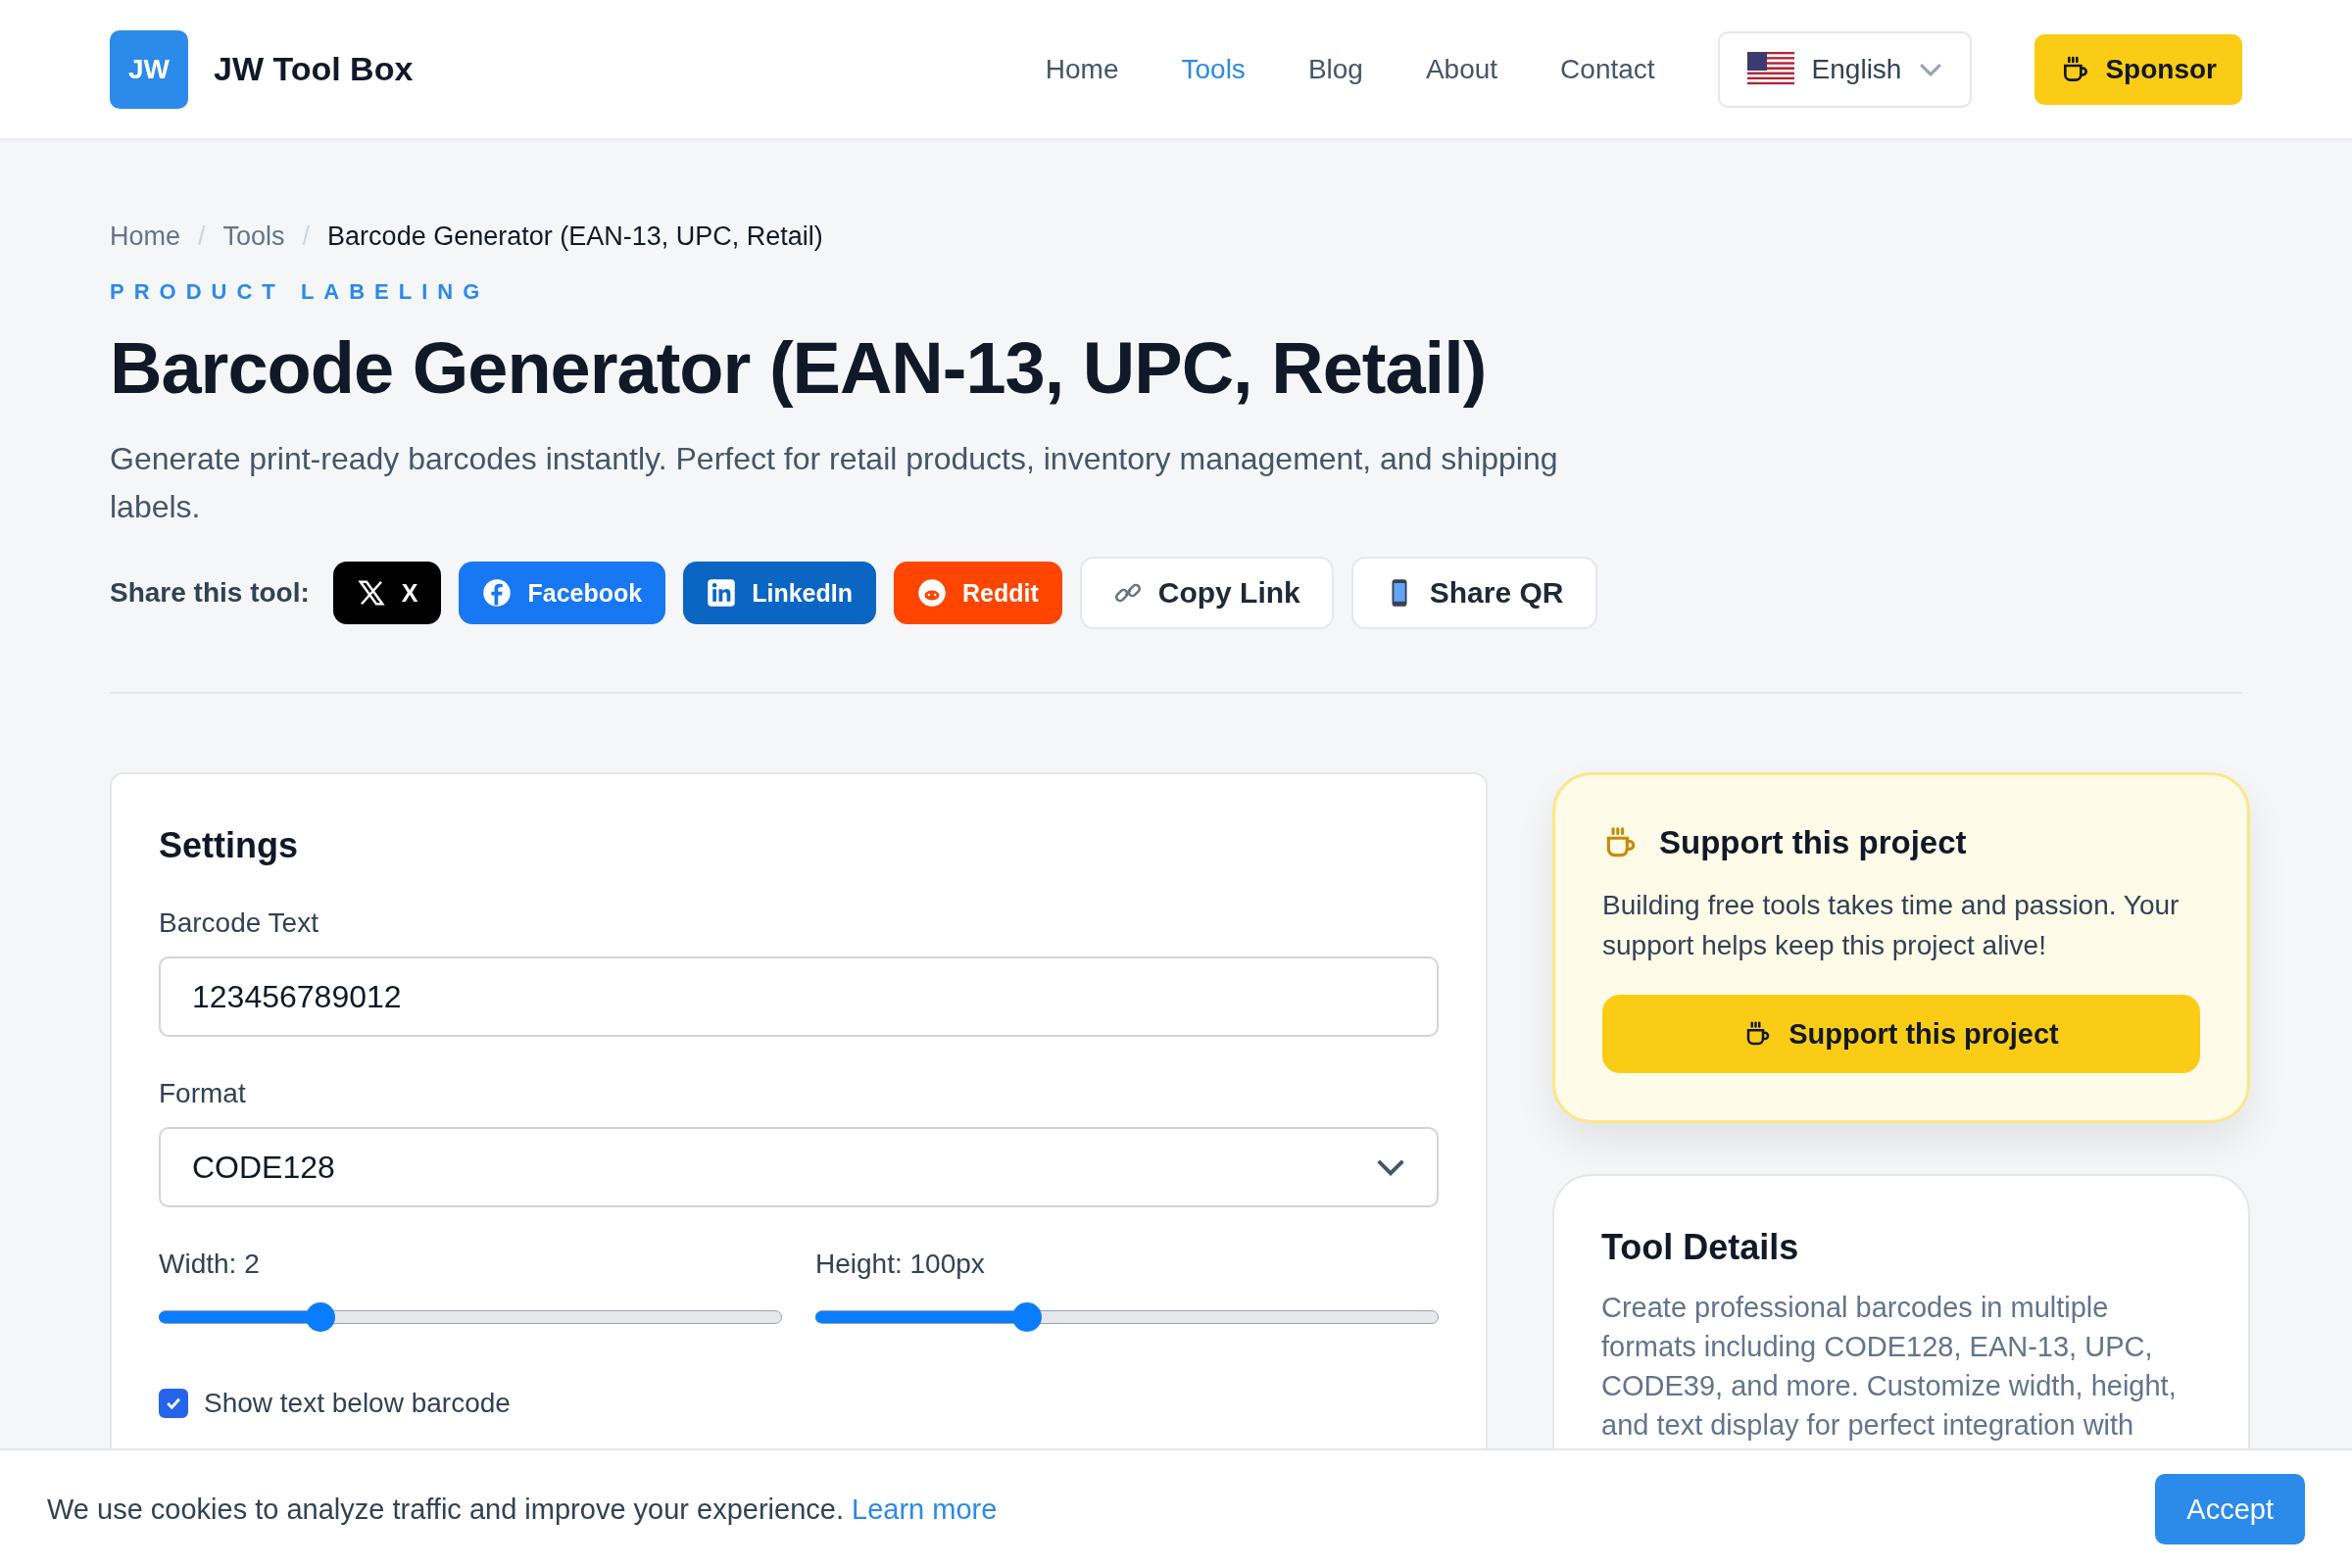 This screenshot has width=2352, height=1568. Describe the element at coordinates (799, 996) in the screenshot. I see `barcode-text-field: 123456789012` at that location.